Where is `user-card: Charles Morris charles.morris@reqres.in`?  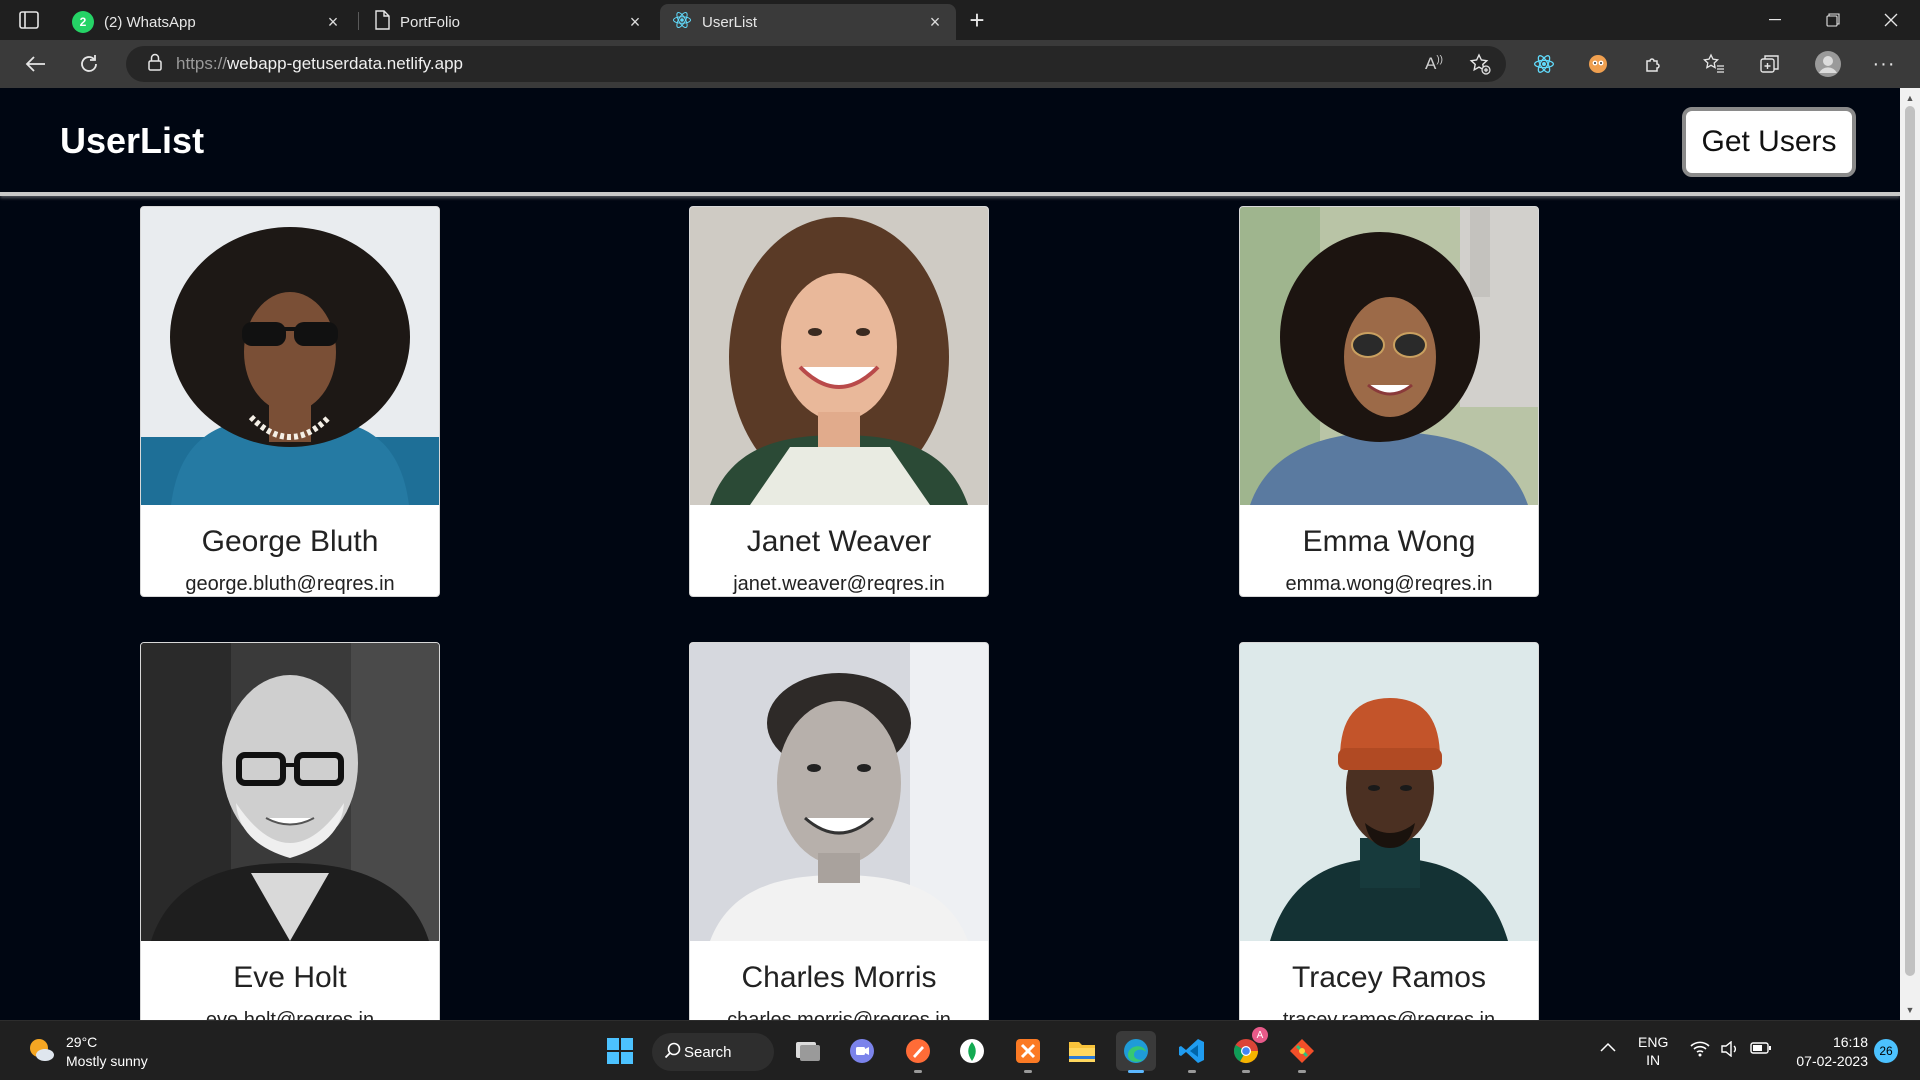
user-card: Charles Morris charles.morris@reqres.in is located at coordinates (839, 831).